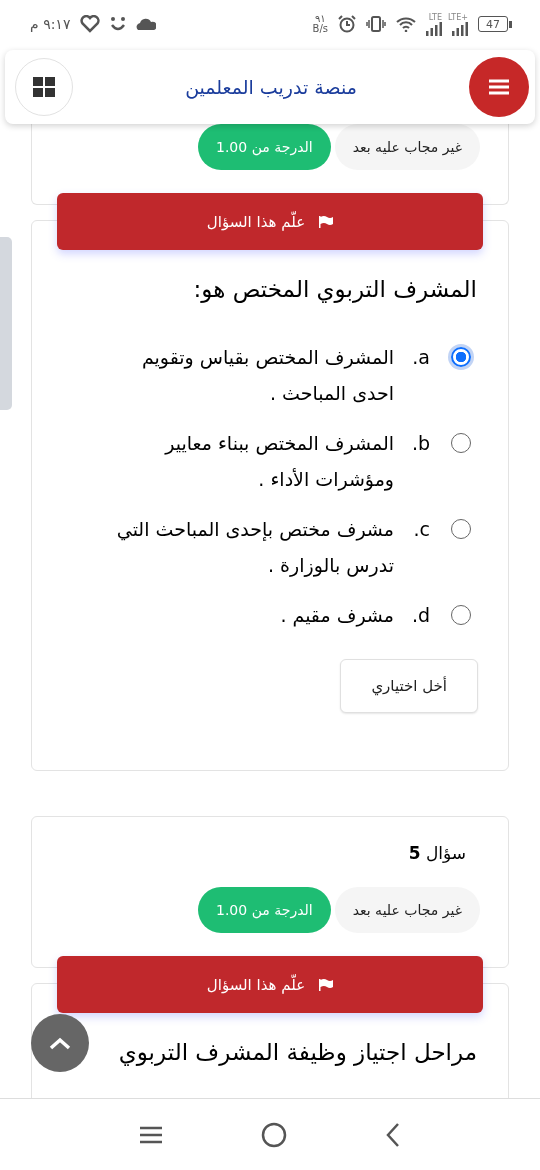 Image resolution: width=540 pixels, height=1170 pixels. Describe the element at coordinates (420, 357) in the screenshot. I see `option-letter: a.` at that location.